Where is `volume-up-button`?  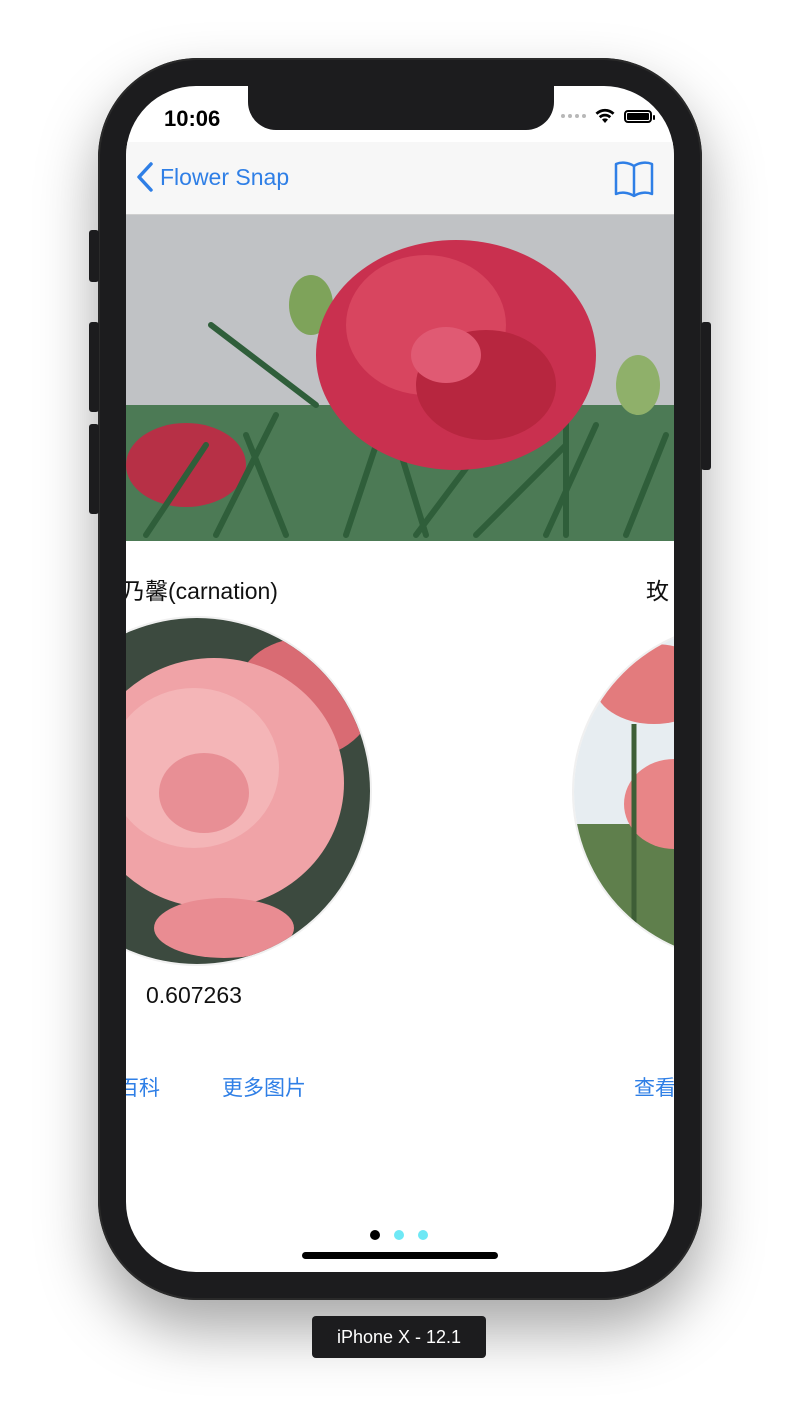
volume-up-button is located at coordinates (94, 367).